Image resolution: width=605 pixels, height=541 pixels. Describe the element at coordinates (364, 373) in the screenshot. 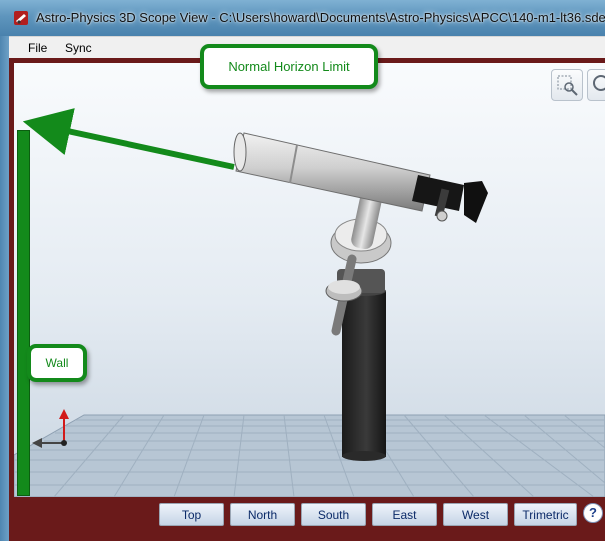

I see `pier` at that location.